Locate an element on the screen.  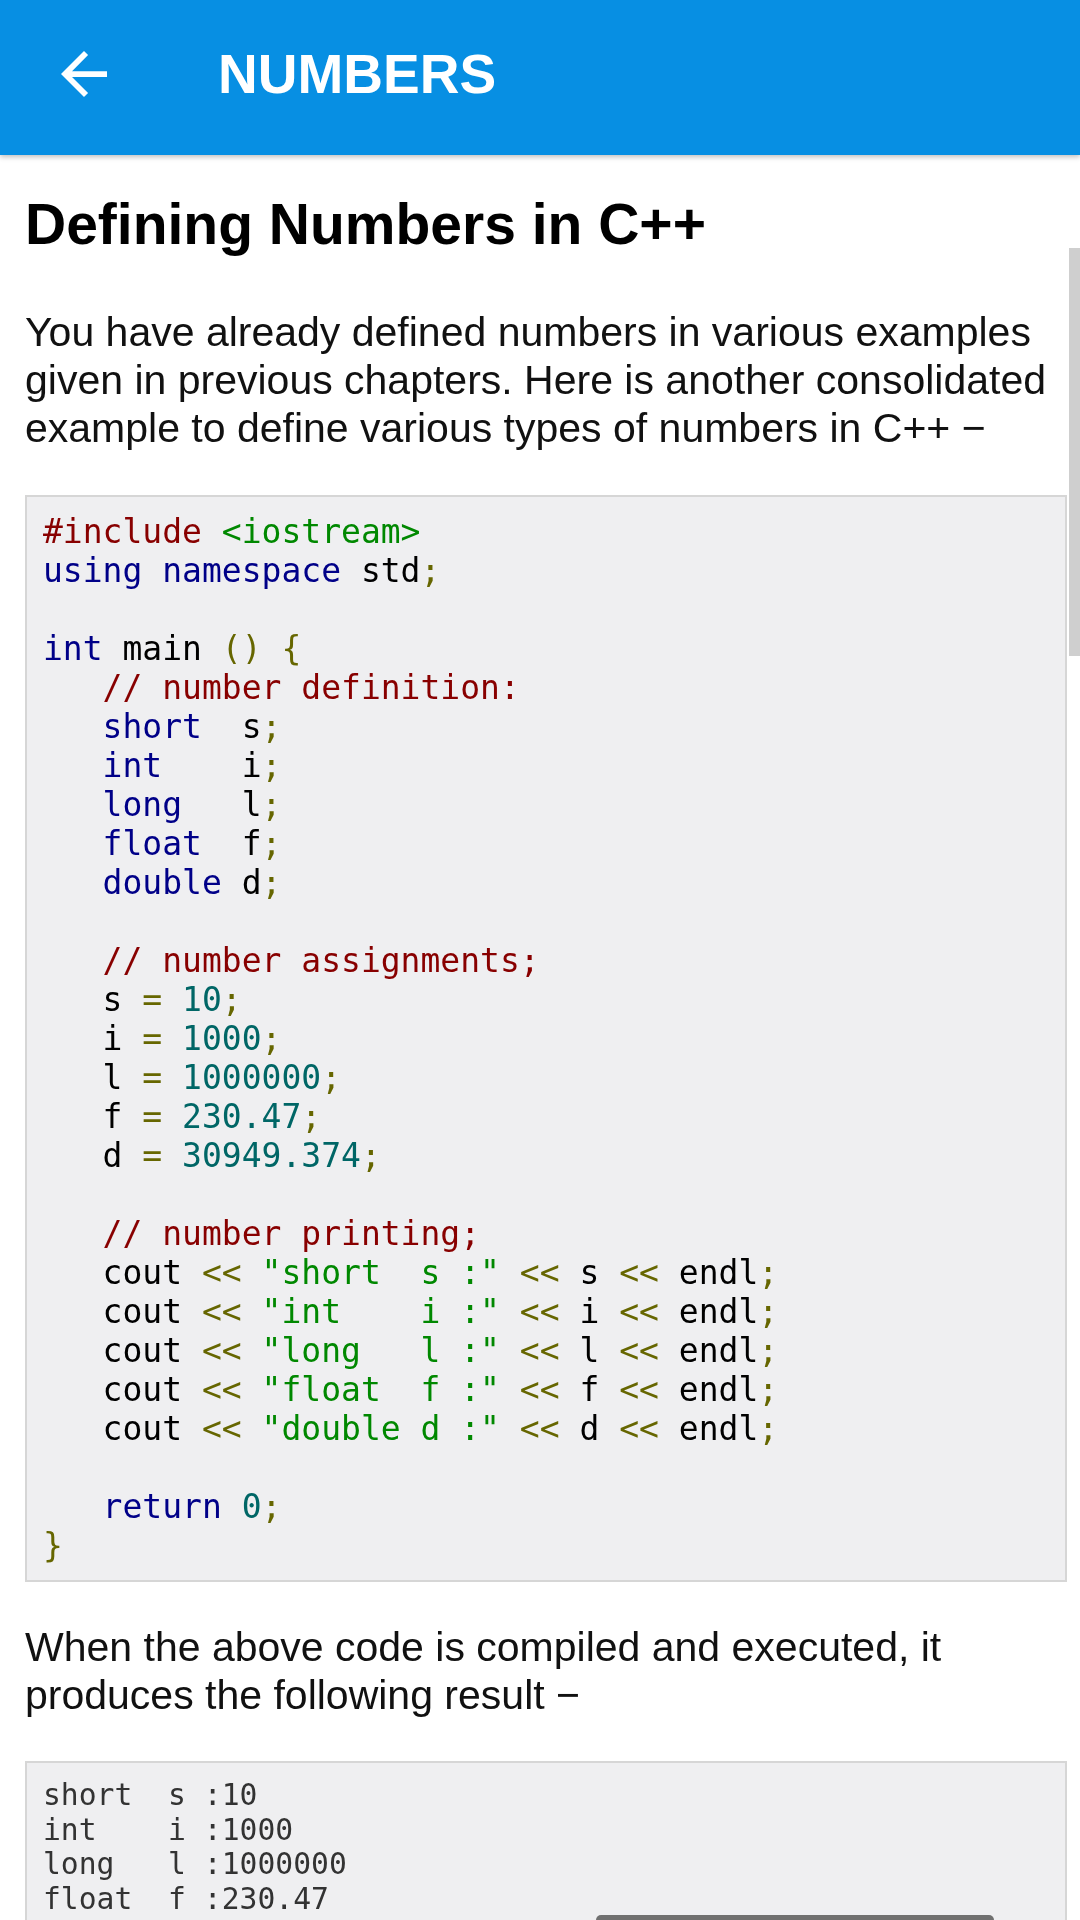
intro-paragraph: You have already defined numbers in various examples given in previous chapters. Here is another consolidated example to define various types of numbers in C++ − is located at coordinates (536, 380).